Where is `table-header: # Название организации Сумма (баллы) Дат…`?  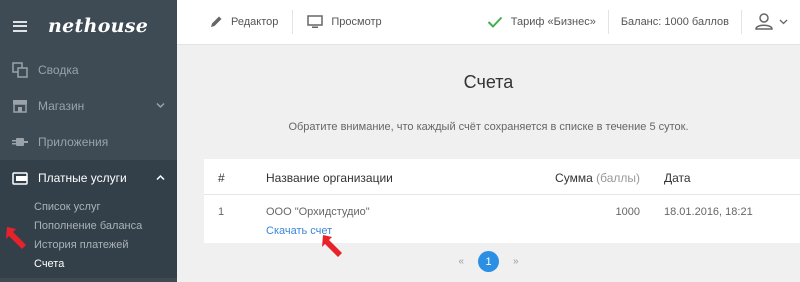 table-header: # Название организации Сумма (баллы) Дат… is located at coordinates (502, 177).